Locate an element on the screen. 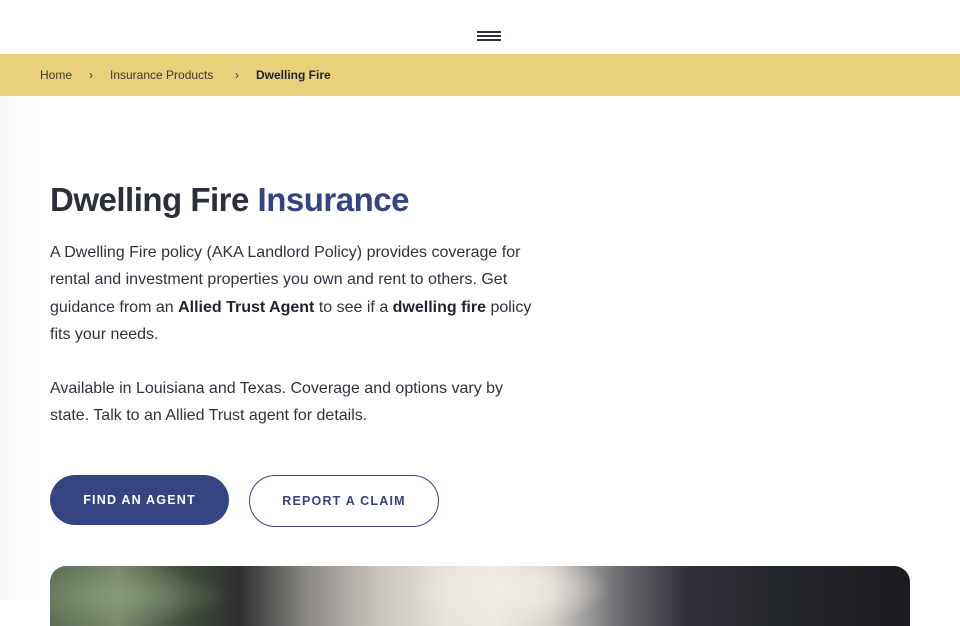 This screenshot has width=960, height=626. breadcrumb-insurance-products: Insurance Products is located at coordinates (161, 75).